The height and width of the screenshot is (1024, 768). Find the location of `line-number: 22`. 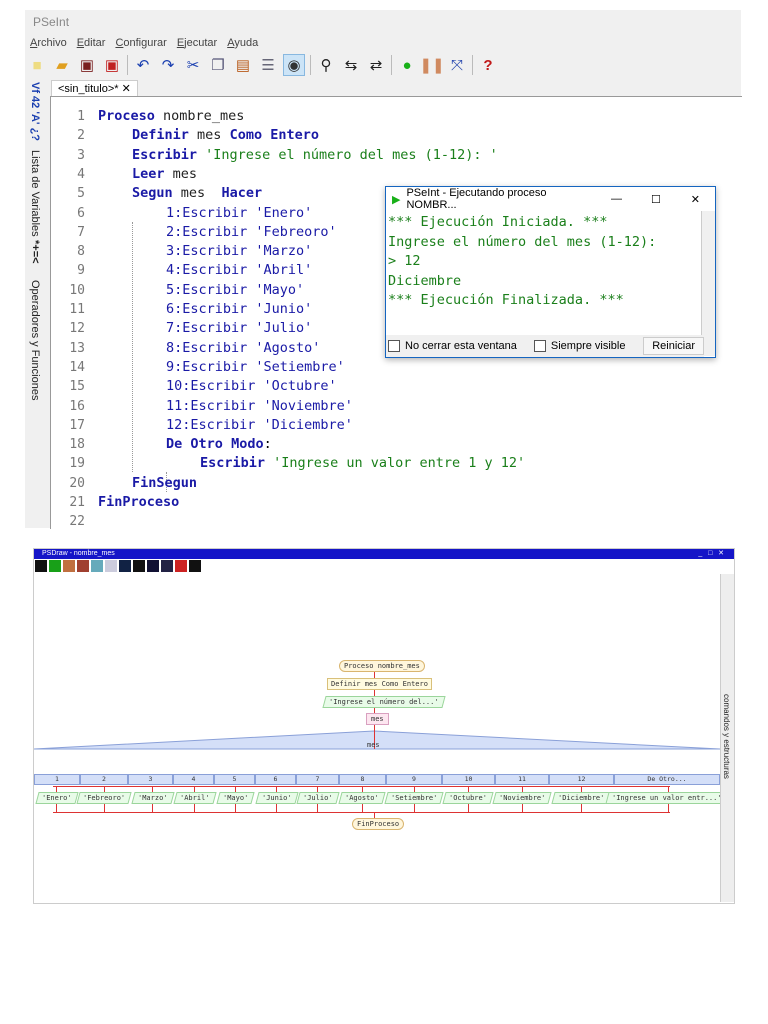

line-number: 22 is located at coordinates (77, 522).